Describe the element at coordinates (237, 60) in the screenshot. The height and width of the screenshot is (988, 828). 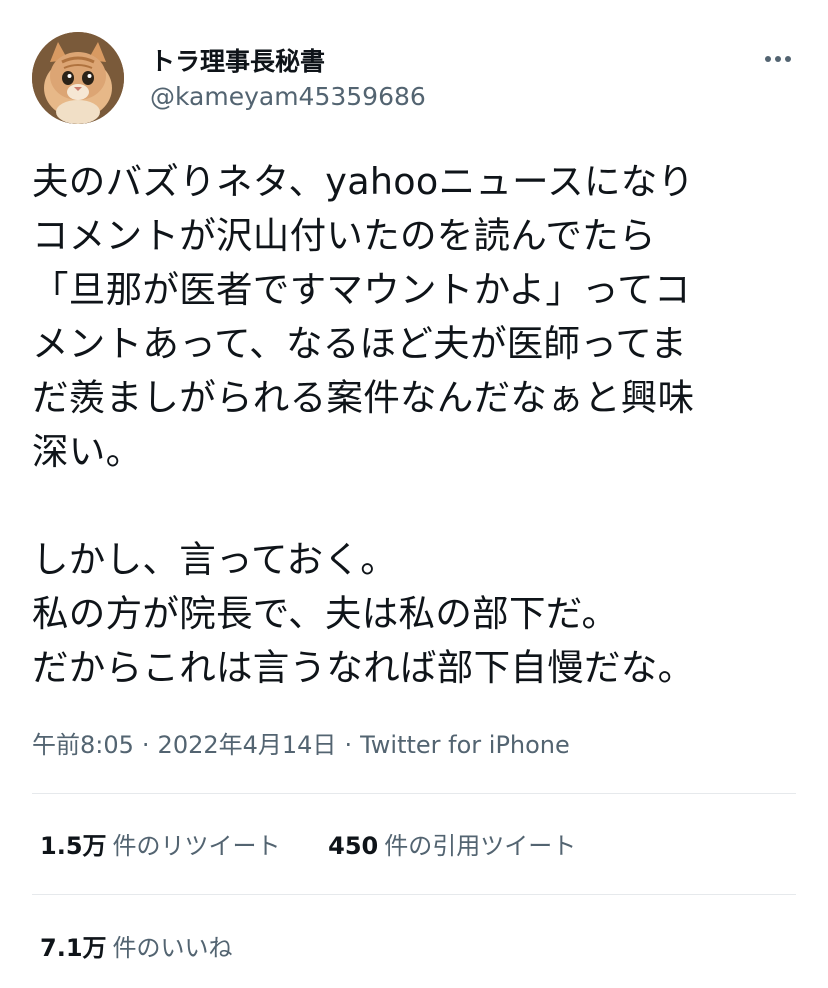
I see `author-display-name: トラ理事長秘書` at that location.